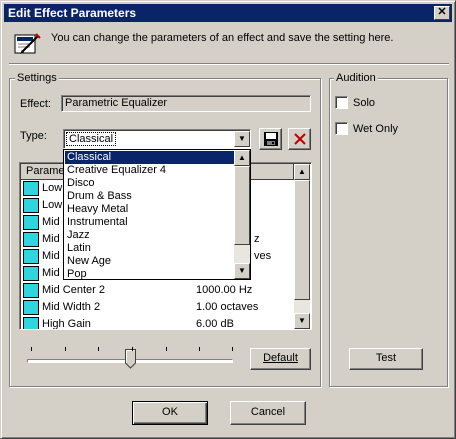 The height and width of the screenshot is (439, 456). Describe the element at coordinates (229, 64) in the screenshot. I see `separator` at that location.